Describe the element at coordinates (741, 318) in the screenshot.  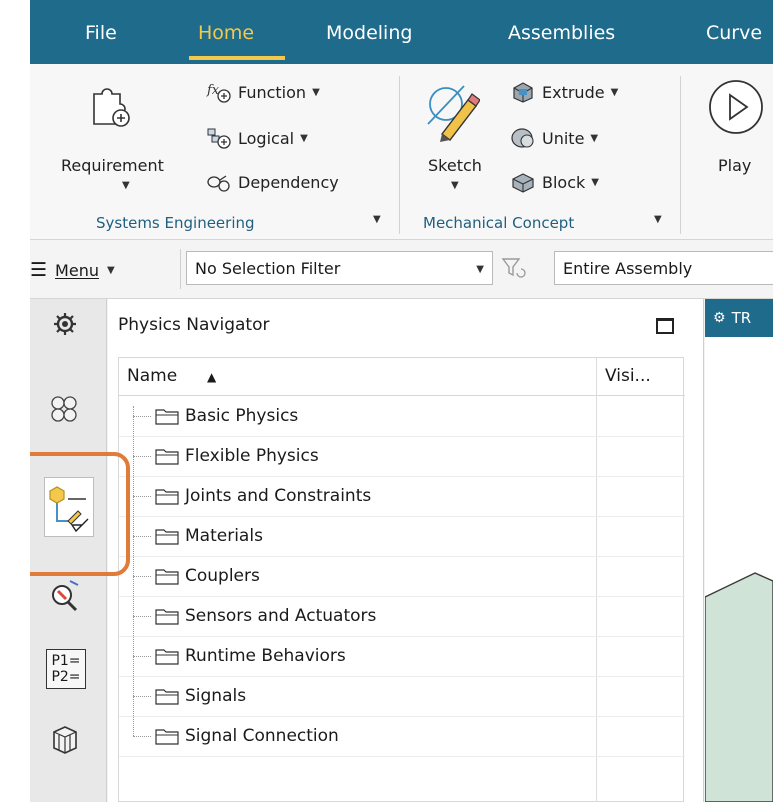
I see `graphics-tab-label: TR` at that location.